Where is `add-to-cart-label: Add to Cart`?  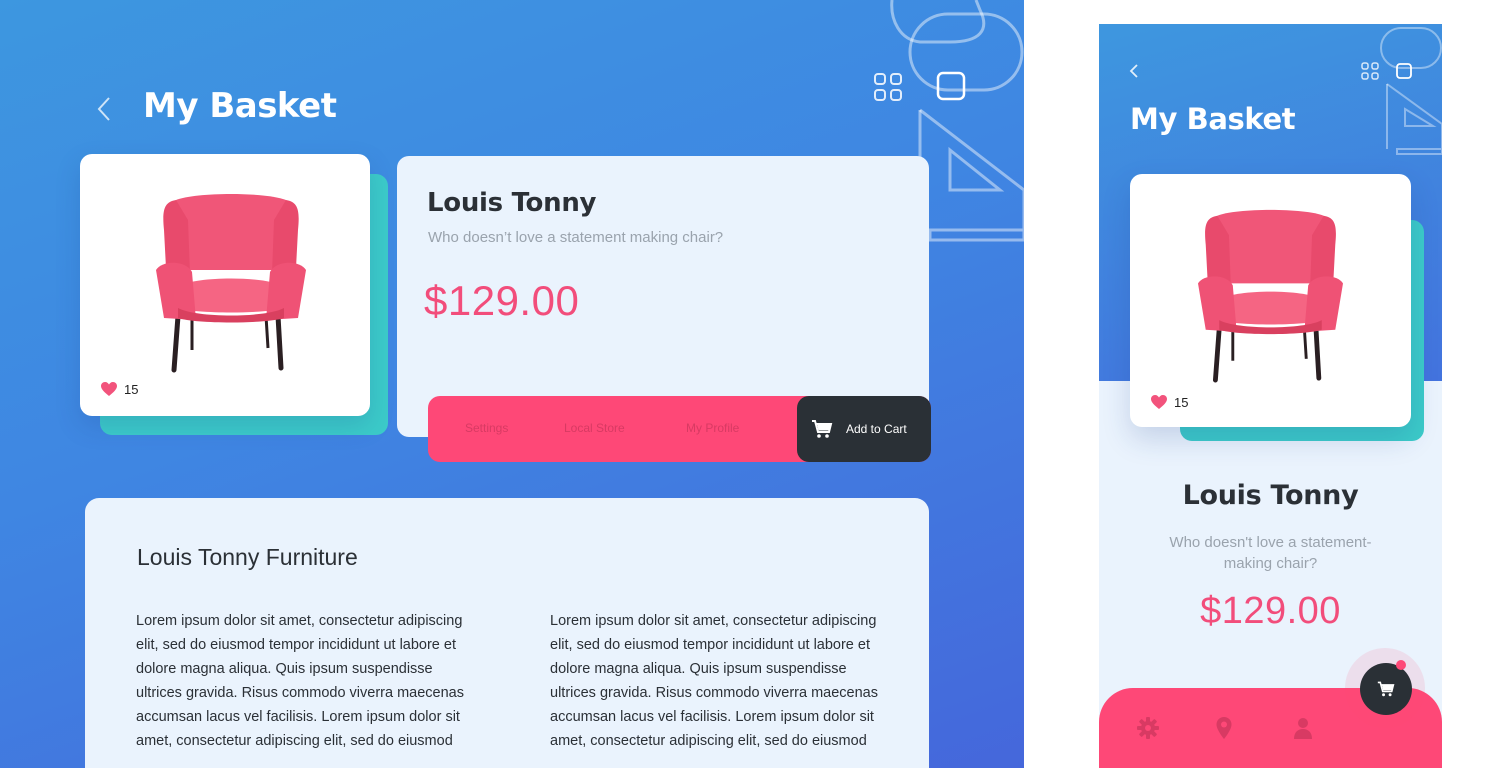 add-to-cart-label: Add to Cart is located at coordinates (876, 429).